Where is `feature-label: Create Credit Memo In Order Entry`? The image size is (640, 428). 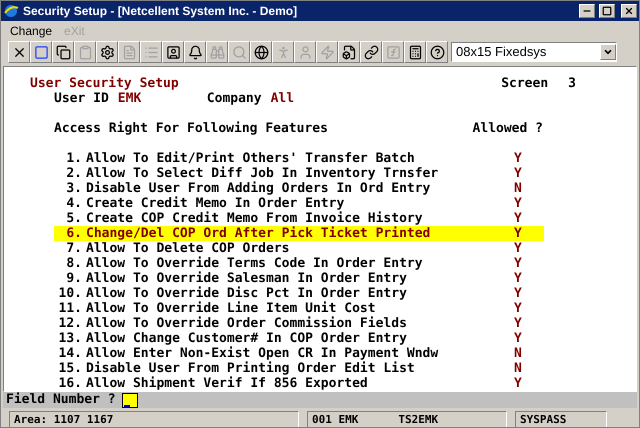
feature-label: Create Credit Memo In Order Entry is located at coordinates (216, 203).